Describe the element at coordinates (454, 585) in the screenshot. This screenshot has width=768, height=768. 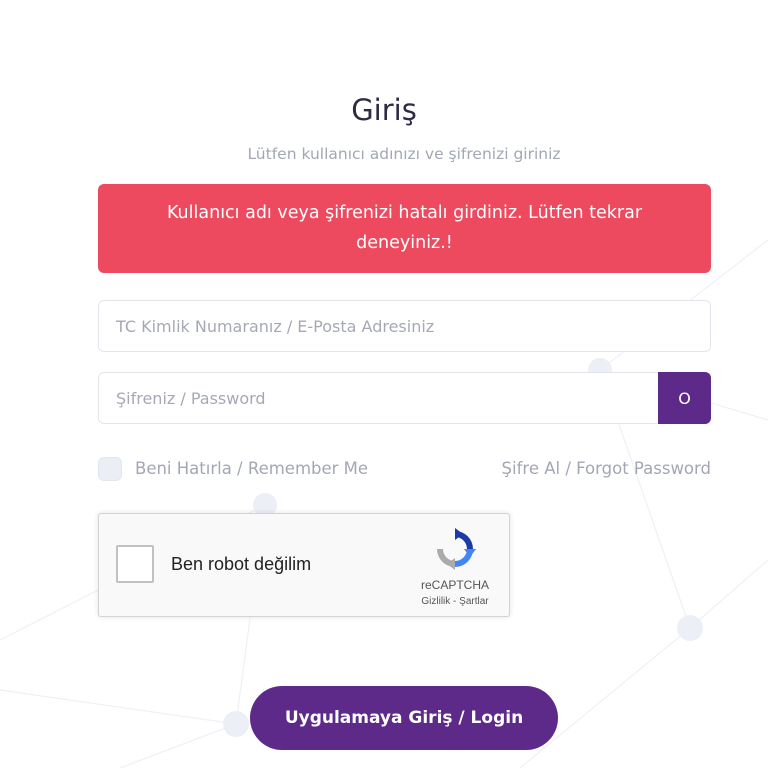
I see `recaptcha-brand-text: reCAPTCHA` at that location.